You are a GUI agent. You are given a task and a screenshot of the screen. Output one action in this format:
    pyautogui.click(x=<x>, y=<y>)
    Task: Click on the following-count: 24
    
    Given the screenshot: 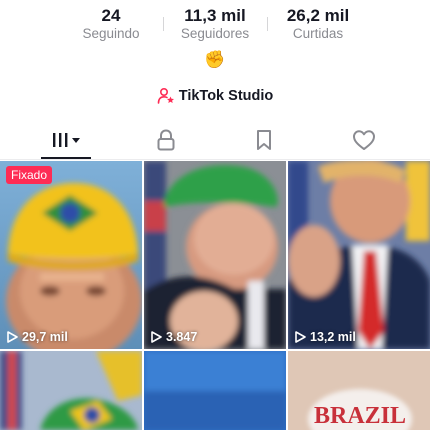 What is the action you would take?
    pyautogui.click(x=111, y=15)
    